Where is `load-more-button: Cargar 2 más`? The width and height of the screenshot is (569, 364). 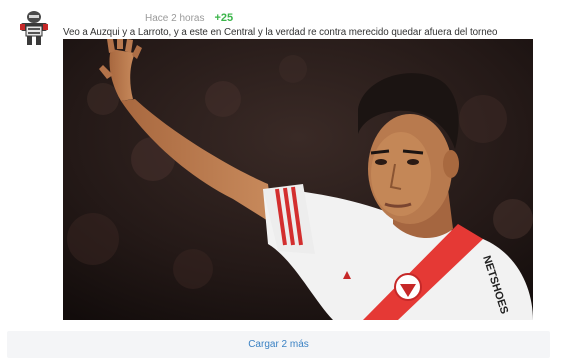 load-more-button: Cargar 2 más is located at coordinates (278, 344).